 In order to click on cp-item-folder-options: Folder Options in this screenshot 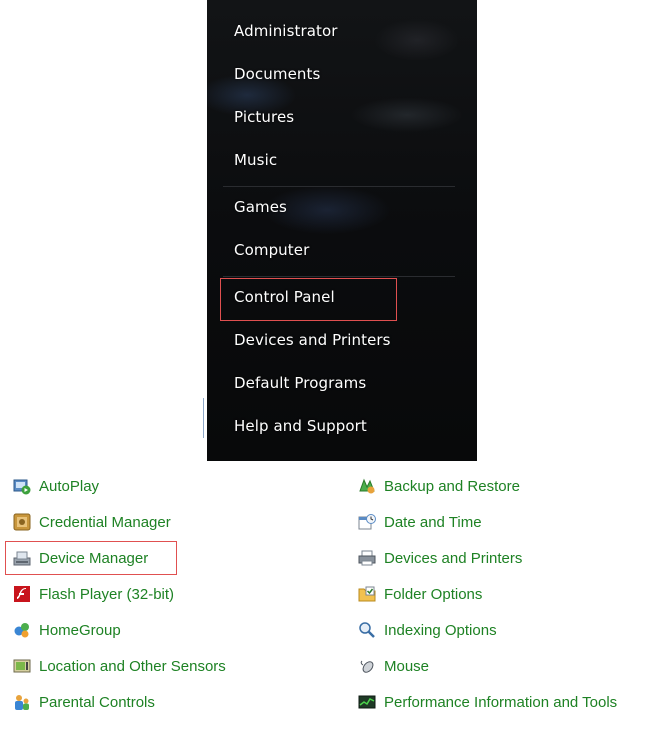, I will do `click(420, 594)`.